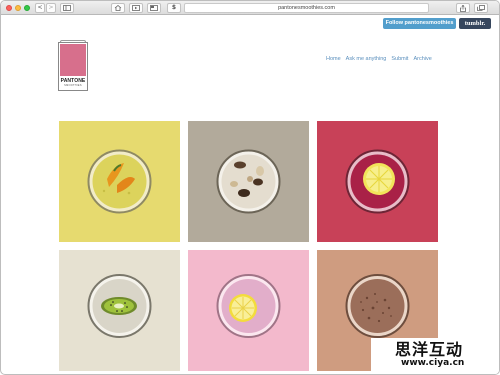 The width and height of the screenshot is (500, 375). I want to click on nav-archive: Archive, so click(422, 60).